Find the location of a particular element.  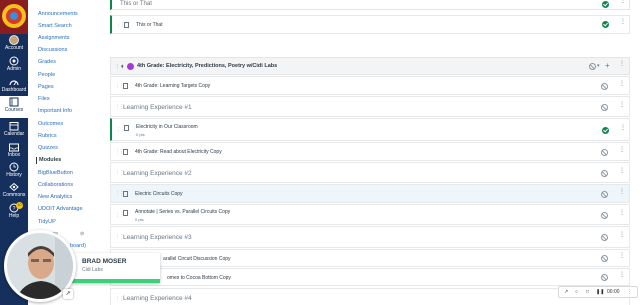

course-nav-collaborations: Collaborations is located at coordinates (55, 185).